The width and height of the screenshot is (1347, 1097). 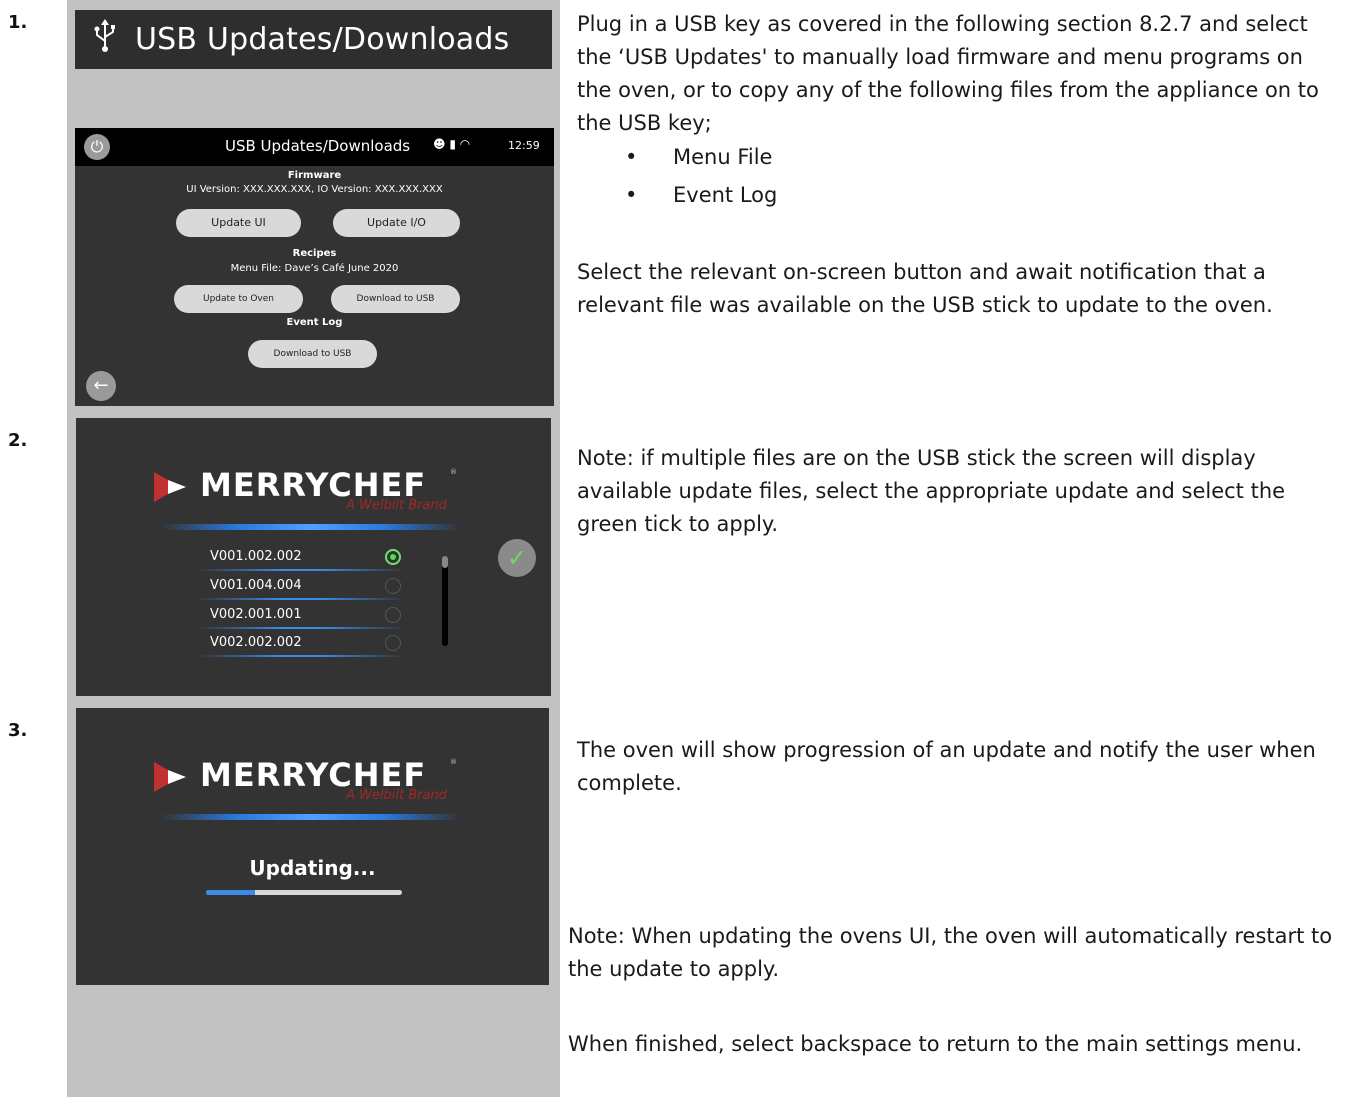 I want to click on recipes-heading: Recipes, so click(x=314, y=253).